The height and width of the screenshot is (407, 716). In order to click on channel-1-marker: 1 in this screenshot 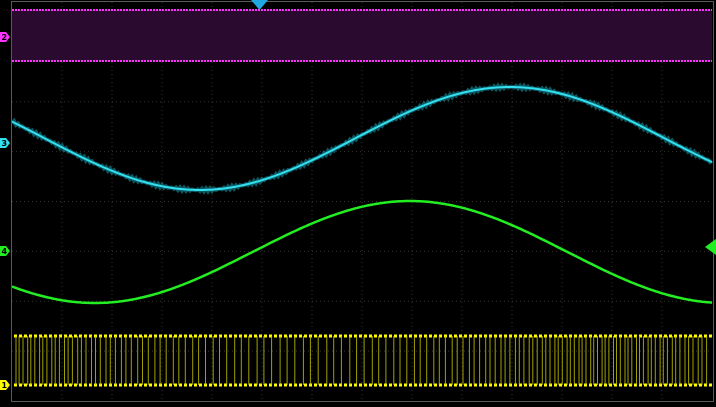, I will do `click(5, 385)`.